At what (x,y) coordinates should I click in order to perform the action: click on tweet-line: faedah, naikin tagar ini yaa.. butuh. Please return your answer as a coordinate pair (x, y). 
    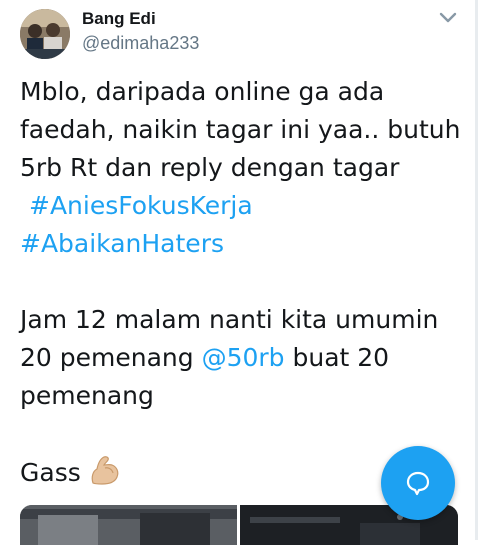
    Looking at the image, I should click on (240, 129).